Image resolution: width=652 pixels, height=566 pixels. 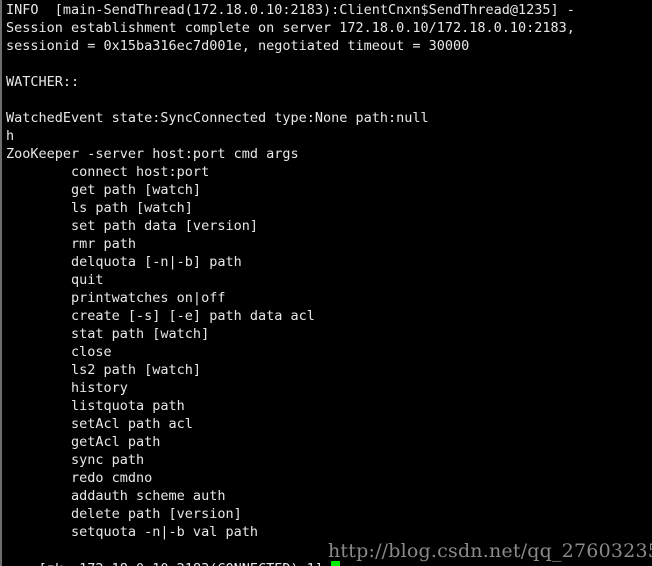 What do you see at coordinates (171, 554) in the screenshot?
I see `terminal-prompt-line: [zk: 172.18.0.10:2183(CONNECTED) 1]` at bounding box center [171, 554].